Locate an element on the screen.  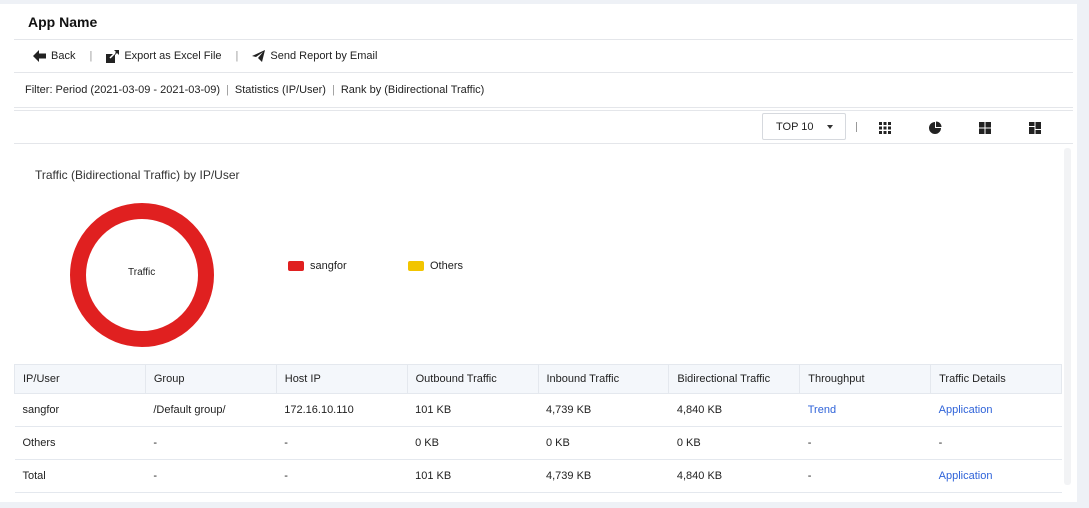
export-label: Export as Excel File is located at coordinates (173, 56).